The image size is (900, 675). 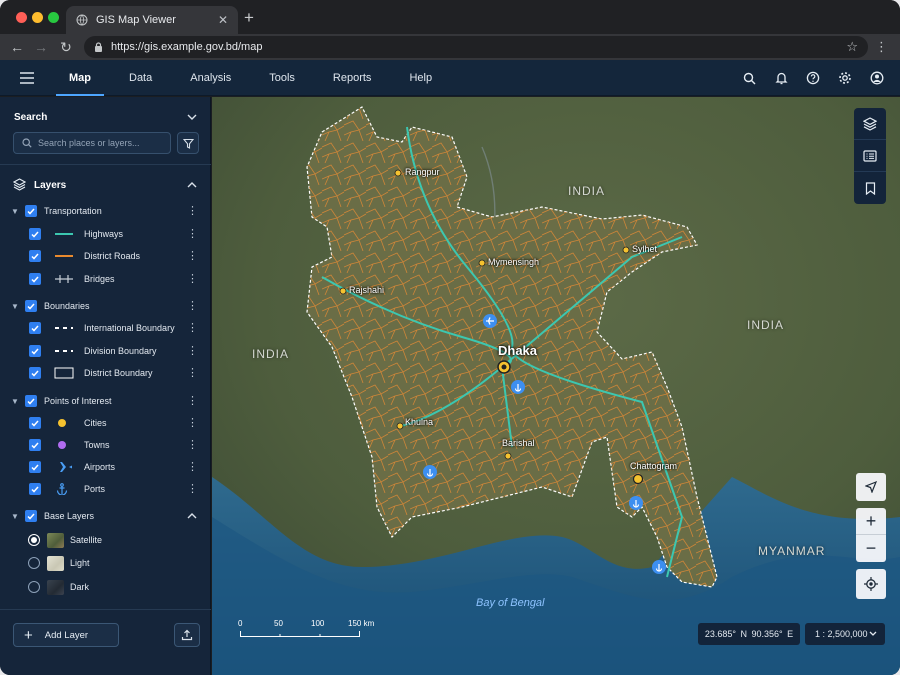 What do you see at coordinates (105, 256) in the screenshot?
I see `layer-item-district-roads: District Roads ⋮` at bounding box center [105, 256].